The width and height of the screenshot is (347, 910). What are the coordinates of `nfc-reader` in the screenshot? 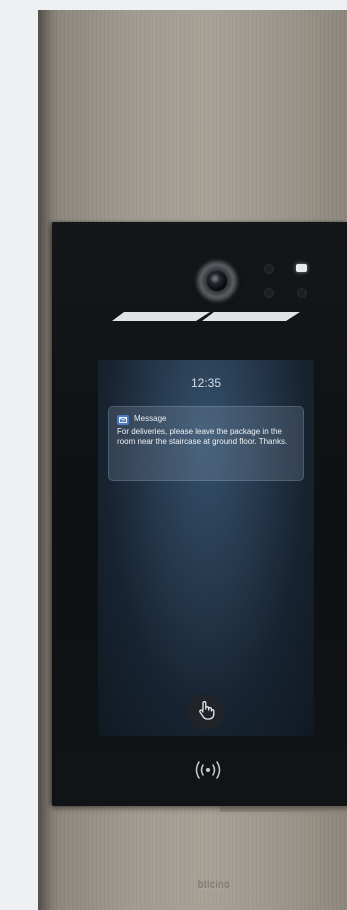 It's located at (208, 772).